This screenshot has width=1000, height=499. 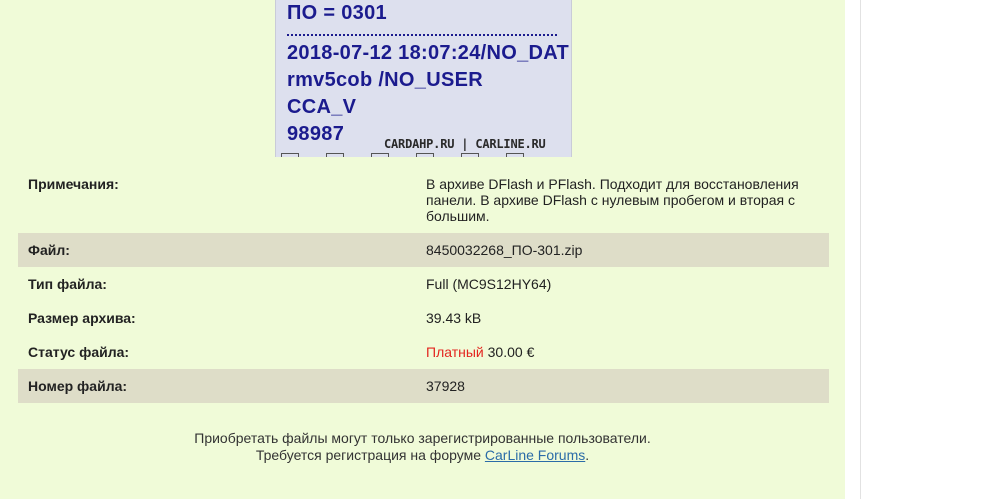 What do you see at coordinates (622, 250) in the screenshot?
I see `file-value: 8450032268_ПО-301.zip` at bounding box center [622, 250].